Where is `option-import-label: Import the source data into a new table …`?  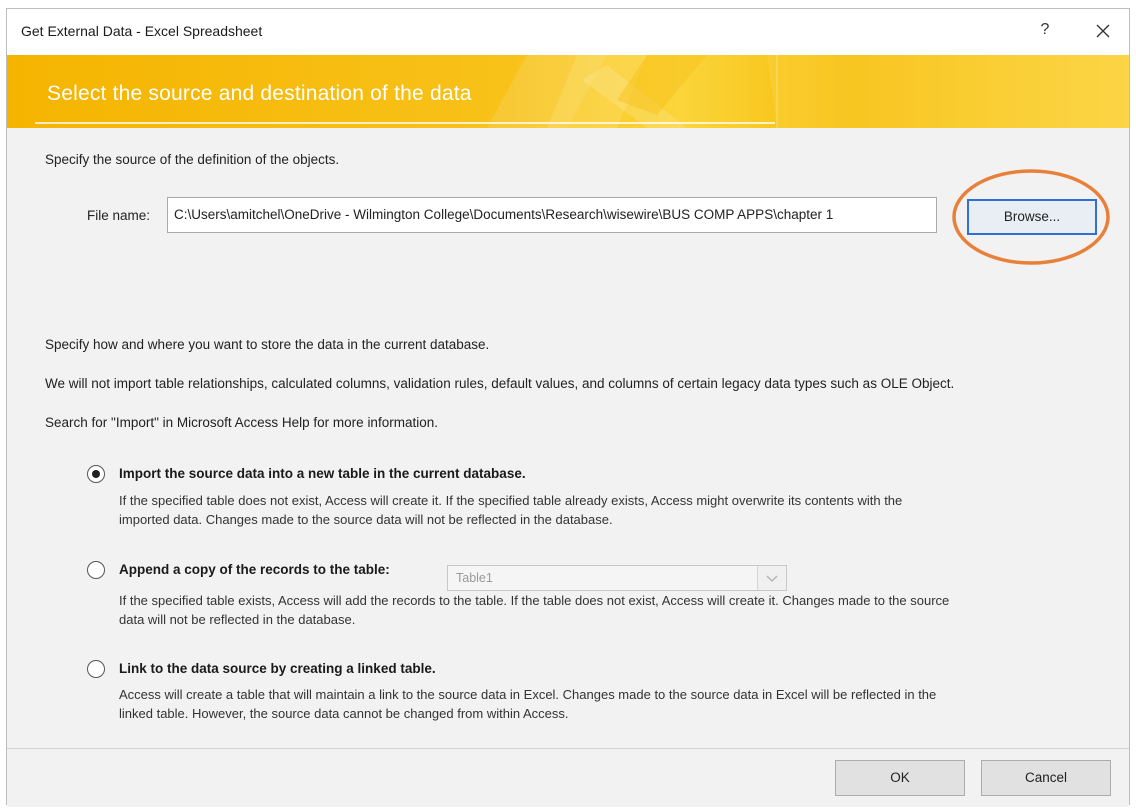
option-import-label: Import the source data into a new table … is located at coordinates (322, 473).